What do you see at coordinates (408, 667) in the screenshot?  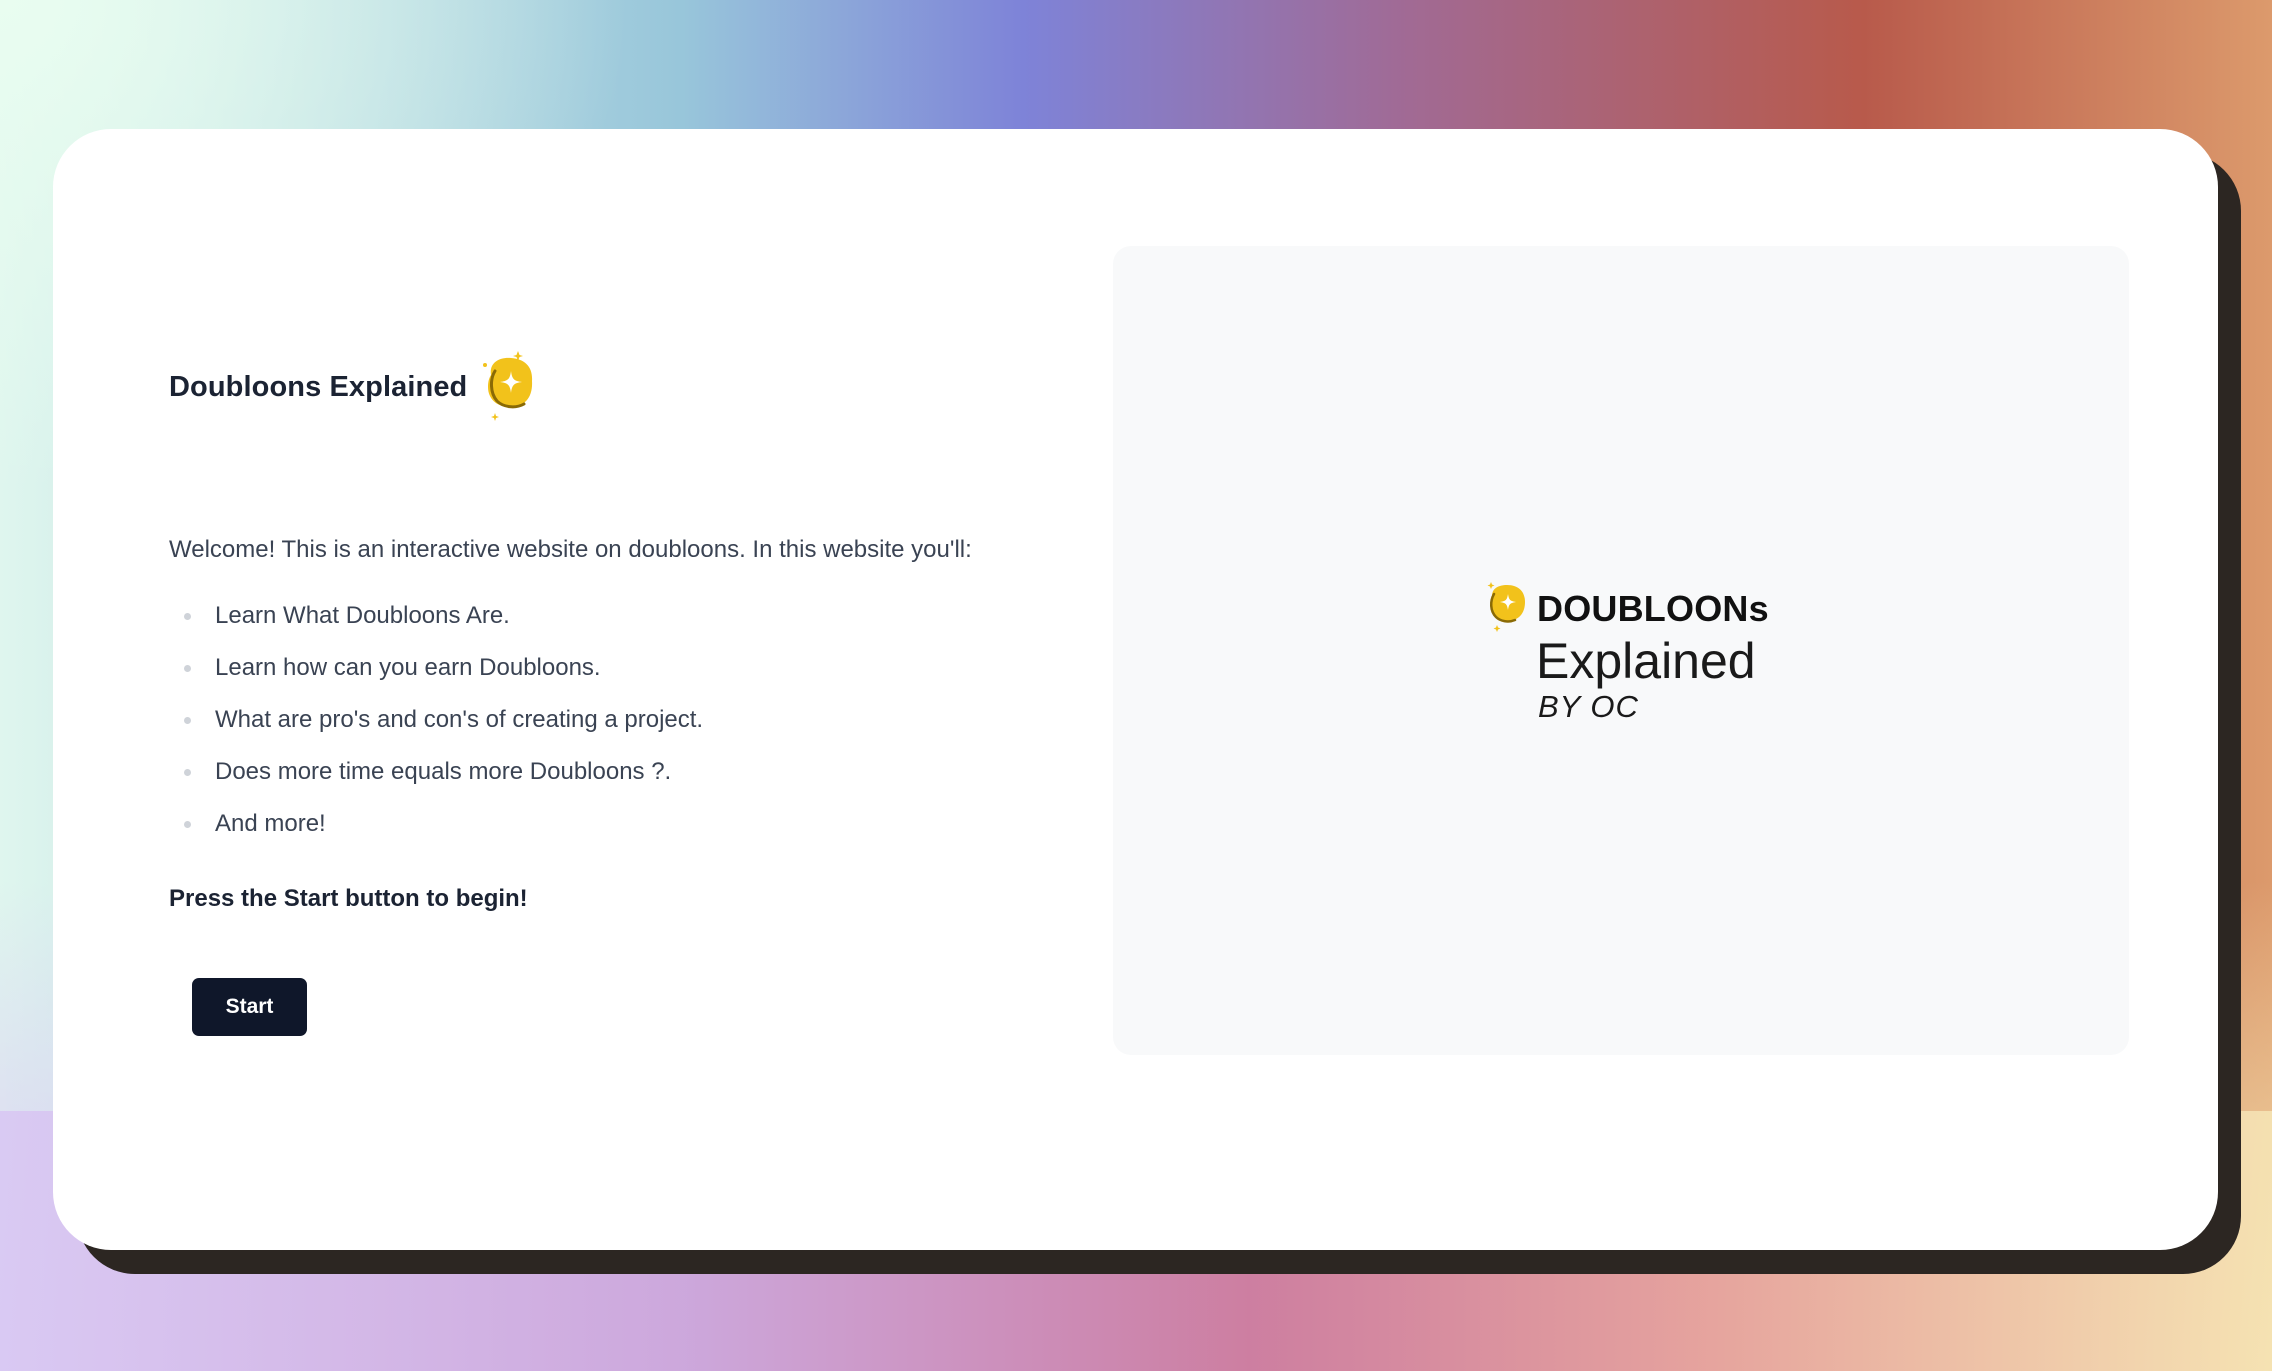 I see `list-item-label: Learn how can you earn Doubloons.` at bounding box center [408, 667].